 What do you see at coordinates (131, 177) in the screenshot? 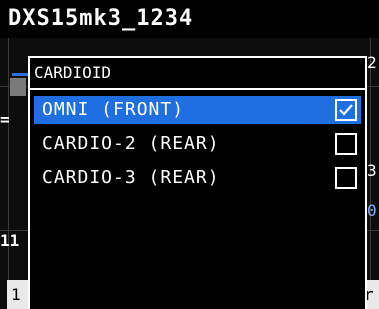
I see `option-label: CARDIO-3 (REAR)` at bounding box center [131, 177].